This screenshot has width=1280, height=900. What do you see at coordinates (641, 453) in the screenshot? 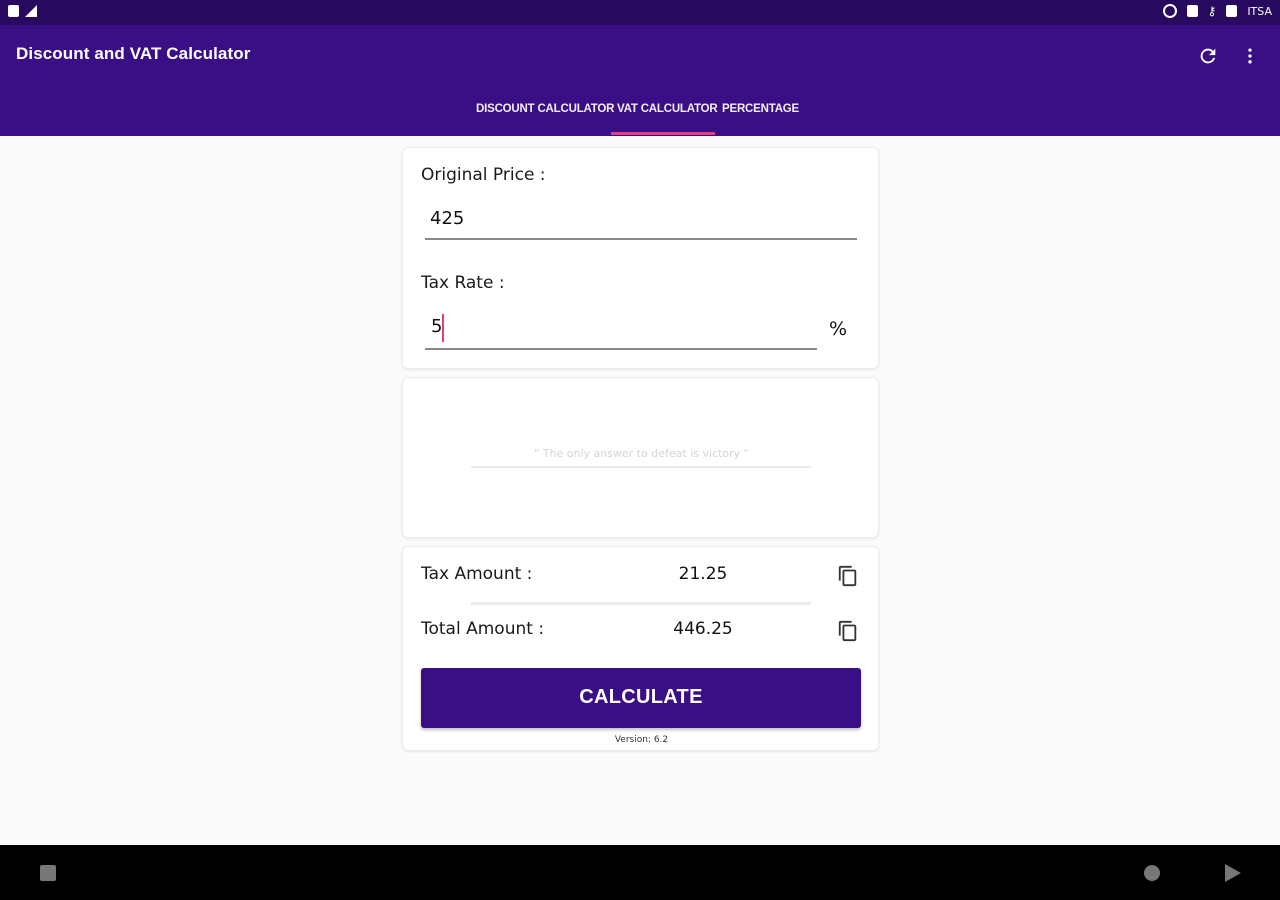
I see `quote-text: " The only answer to defeat is victory "` at bounding box center [641, 453].